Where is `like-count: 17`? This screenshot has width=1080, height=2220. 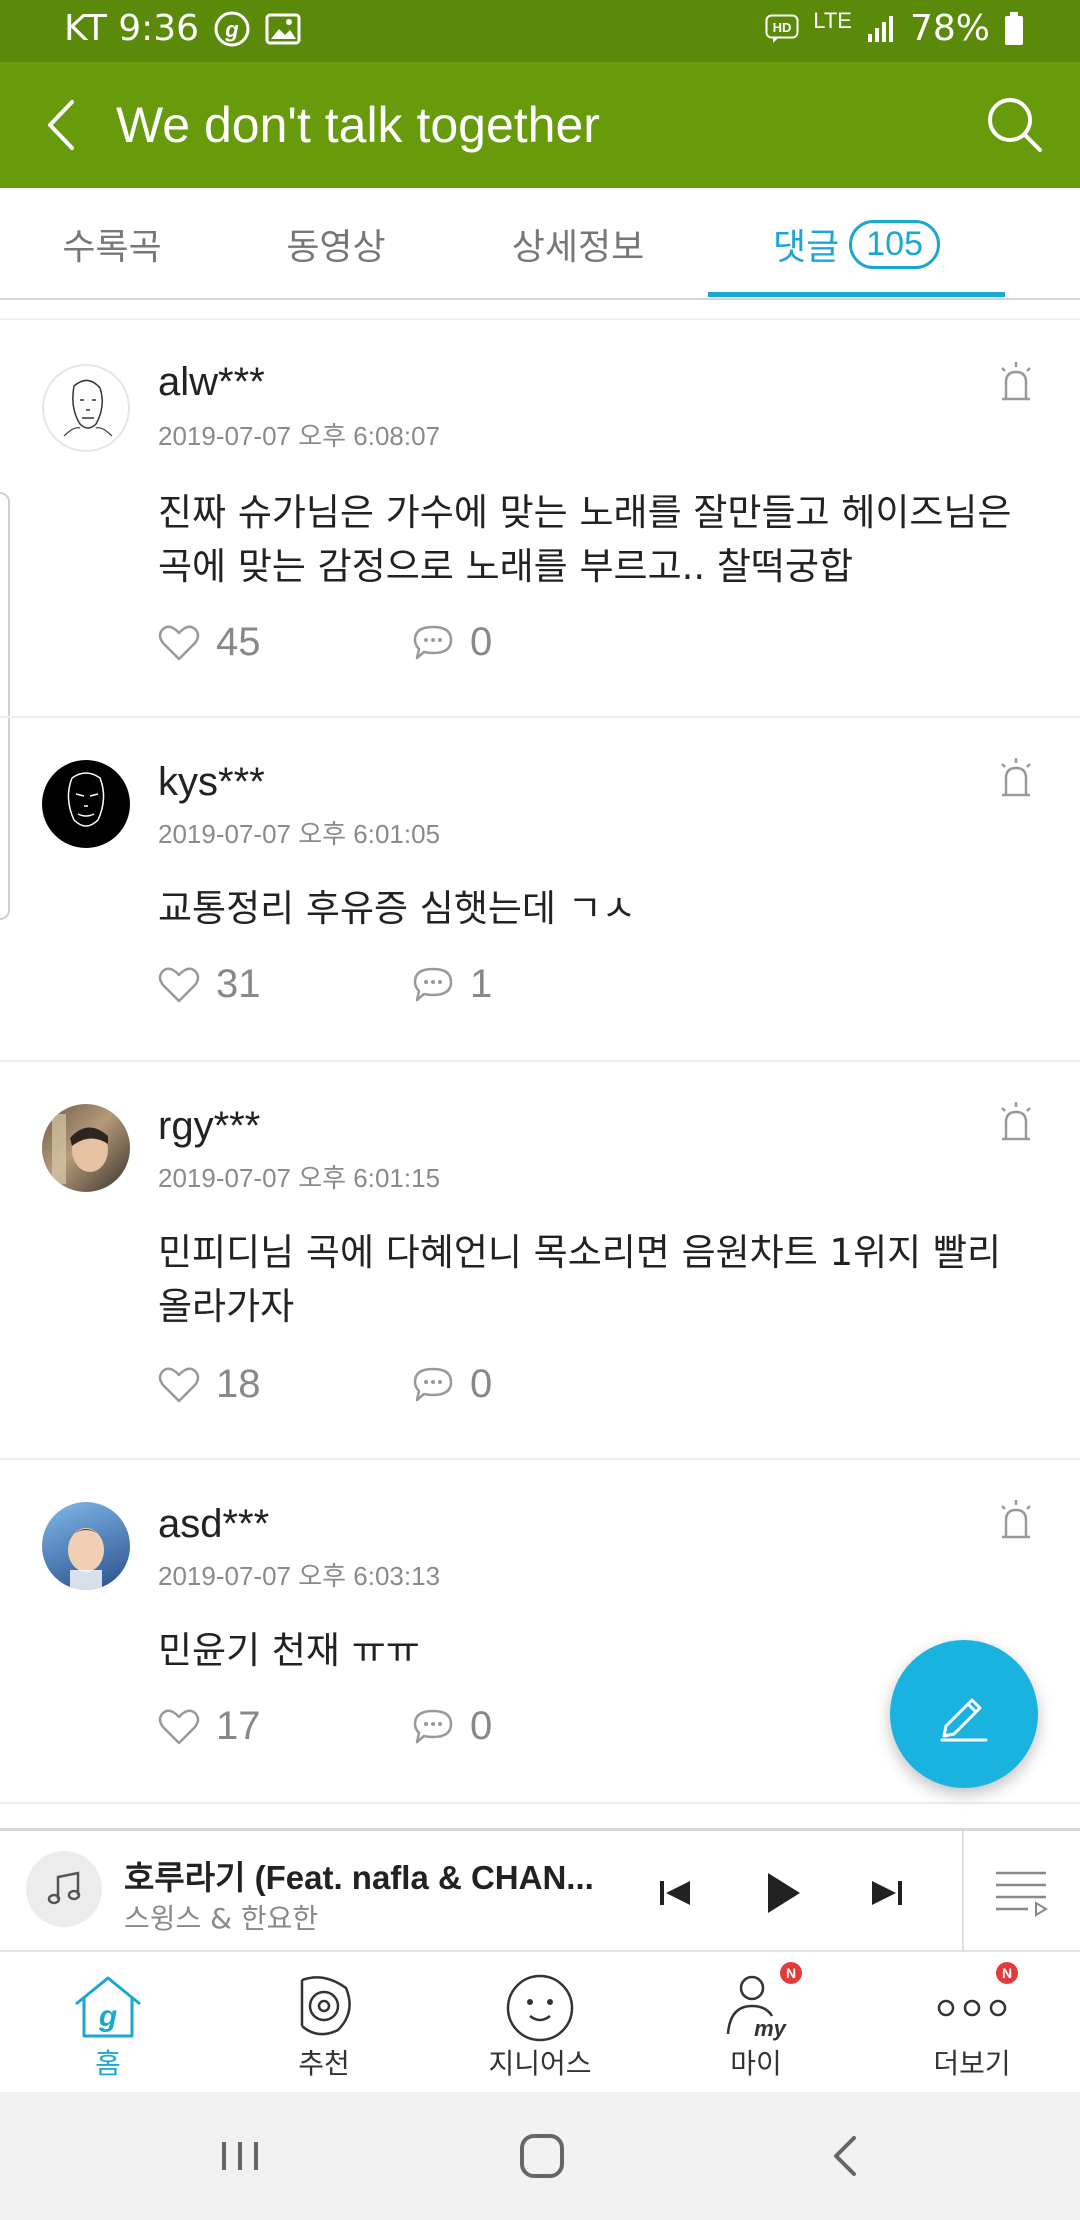
like-count: 17 is located at coordinates (238, 1726).